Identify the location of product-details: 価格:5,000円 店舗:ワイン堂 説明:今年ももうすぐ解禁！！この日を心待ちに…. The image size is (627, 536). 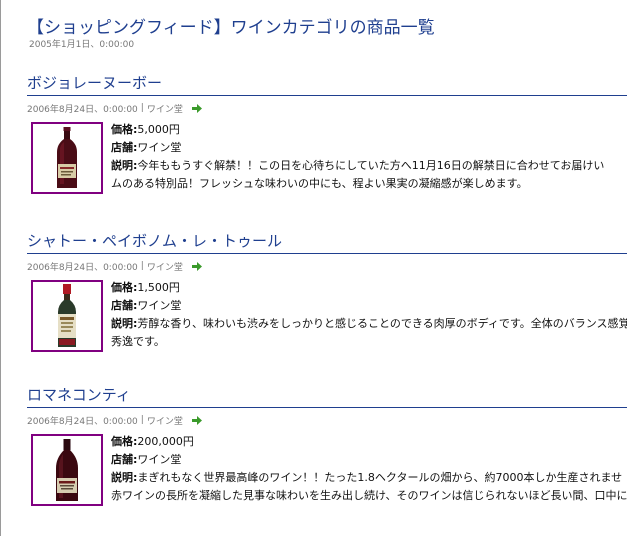
(369, 157).